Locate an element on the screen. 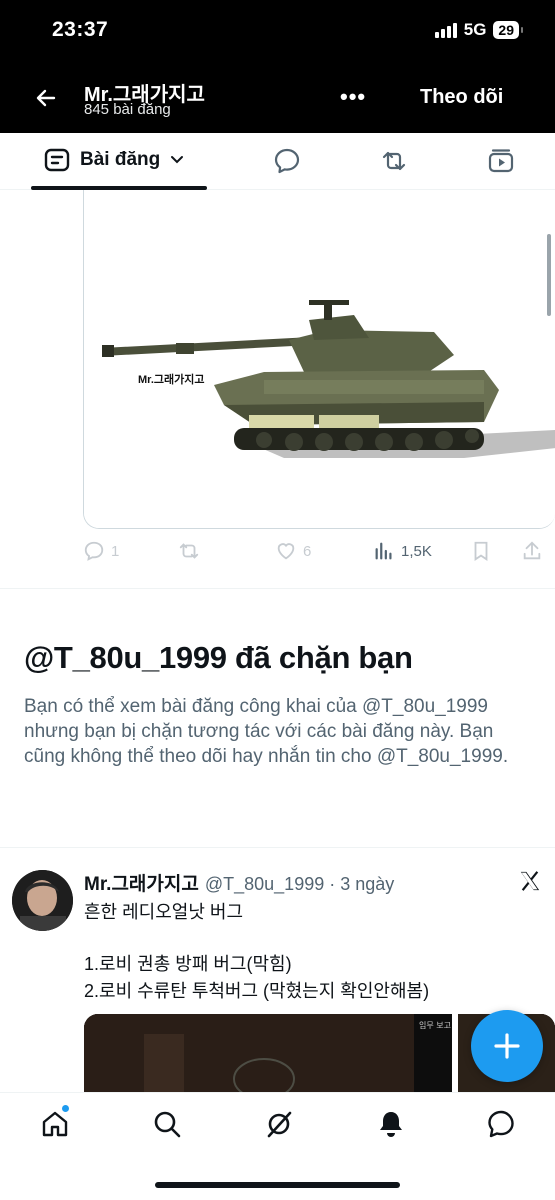 This screenshot has width=555, height=1200. like-count: 6 is located at coordinates (307, 551).